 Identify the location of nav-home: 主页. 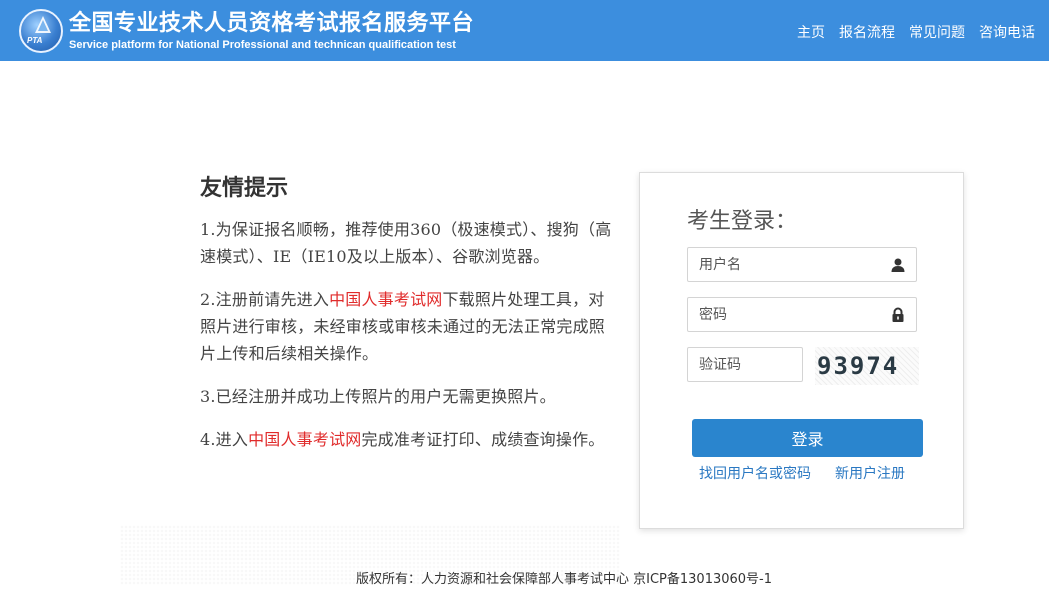
(811, 32).